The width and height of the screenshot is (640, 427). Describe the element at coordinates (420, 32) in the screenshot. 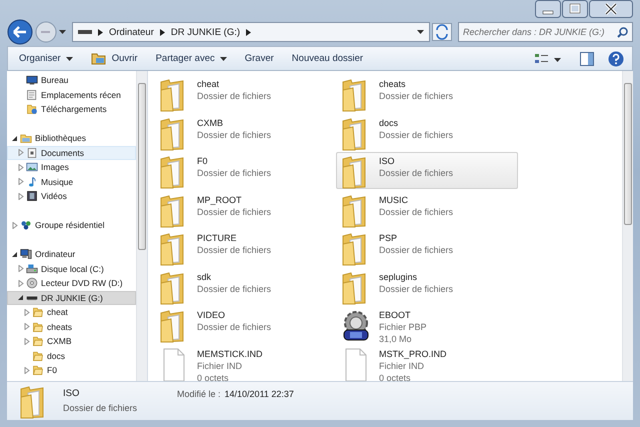

I see `dropdown-caret-icon` at that location.